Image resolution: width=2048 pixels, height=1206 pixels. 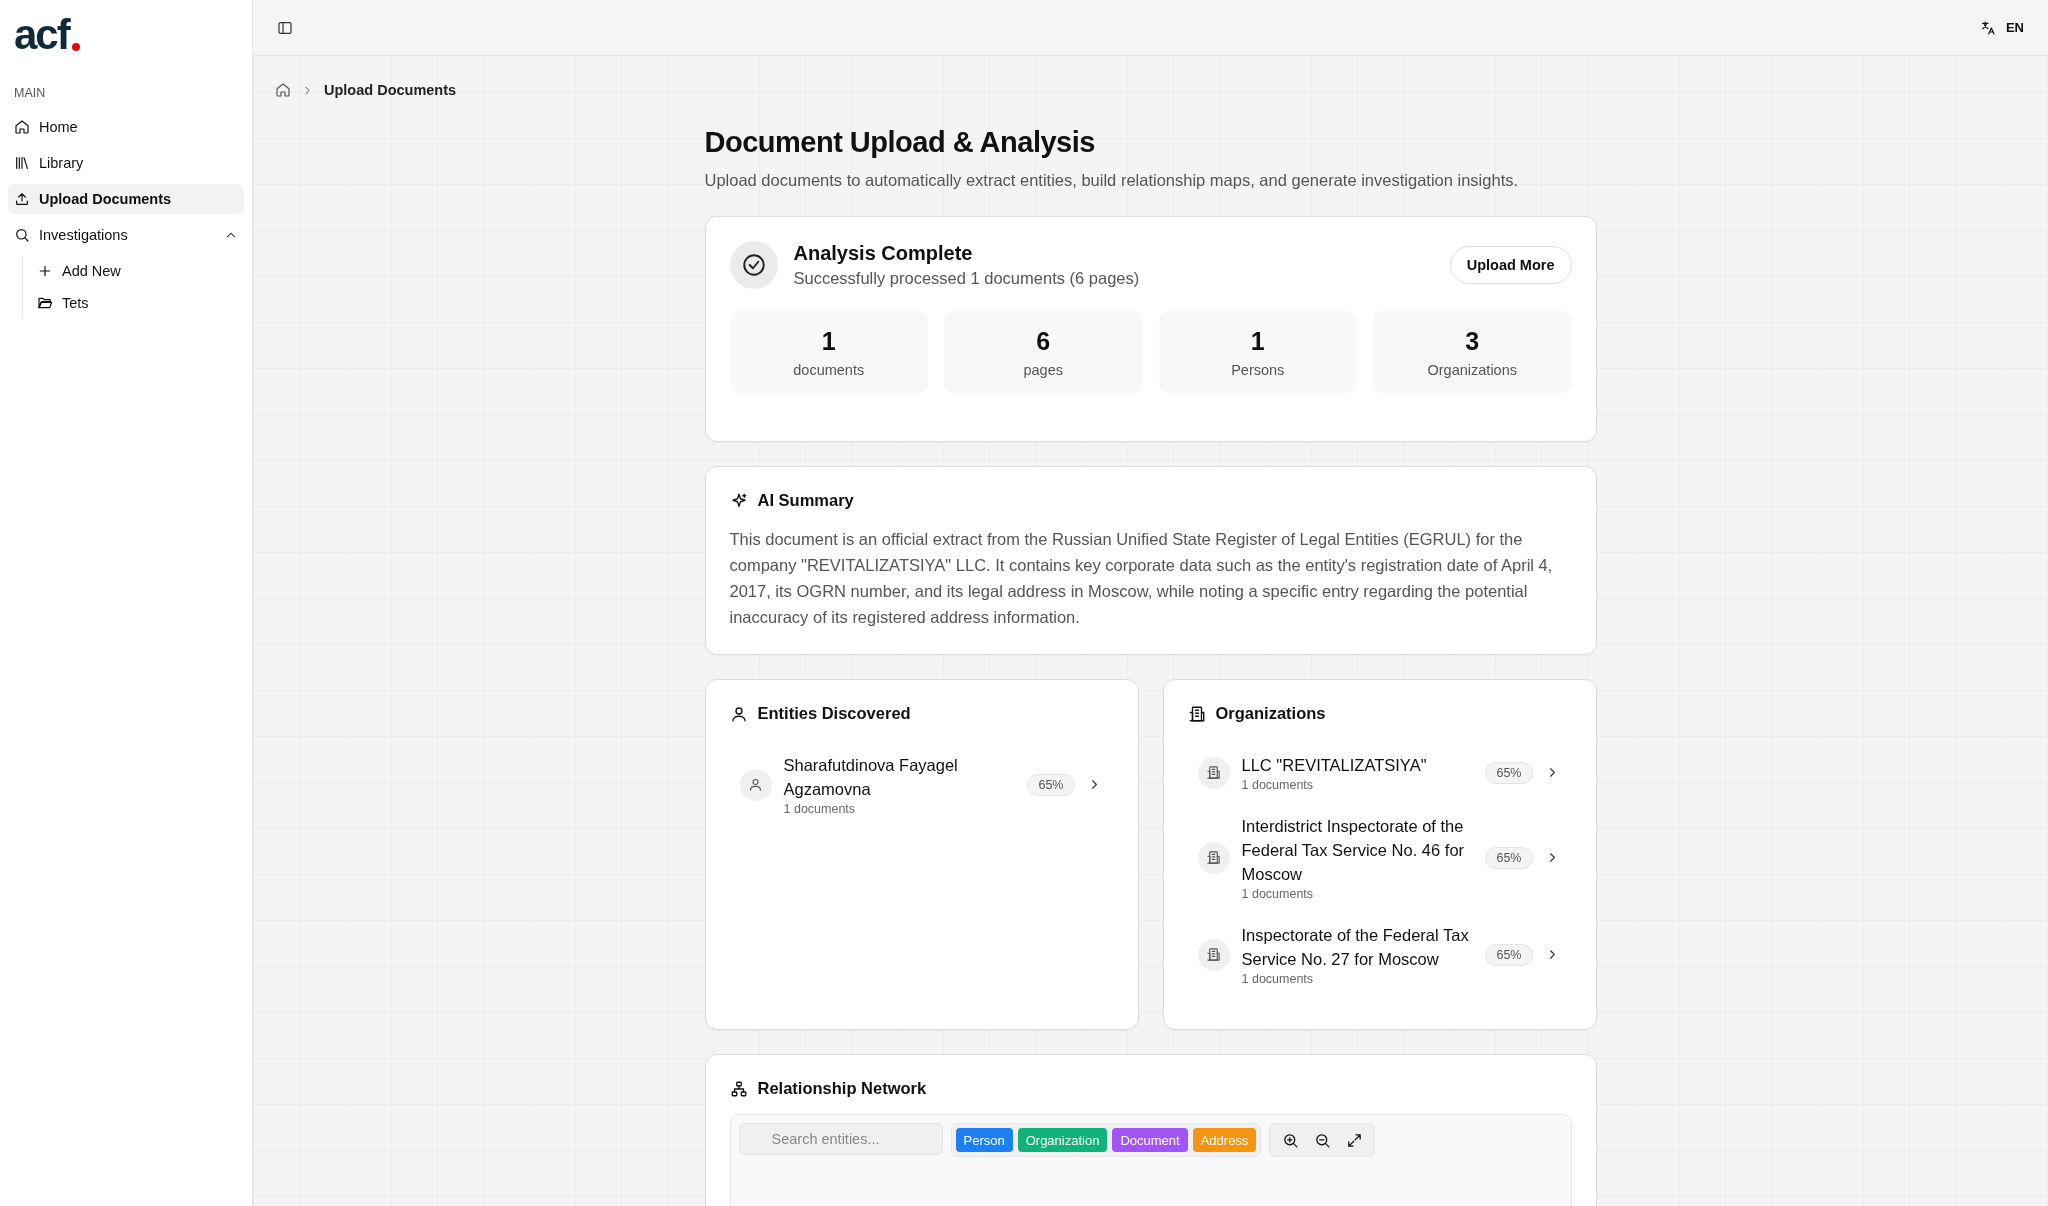 I want to click on entity-row: LLC "REVITALIZATSIYA" 1 documents 65%, so click(x=1379, y=772).